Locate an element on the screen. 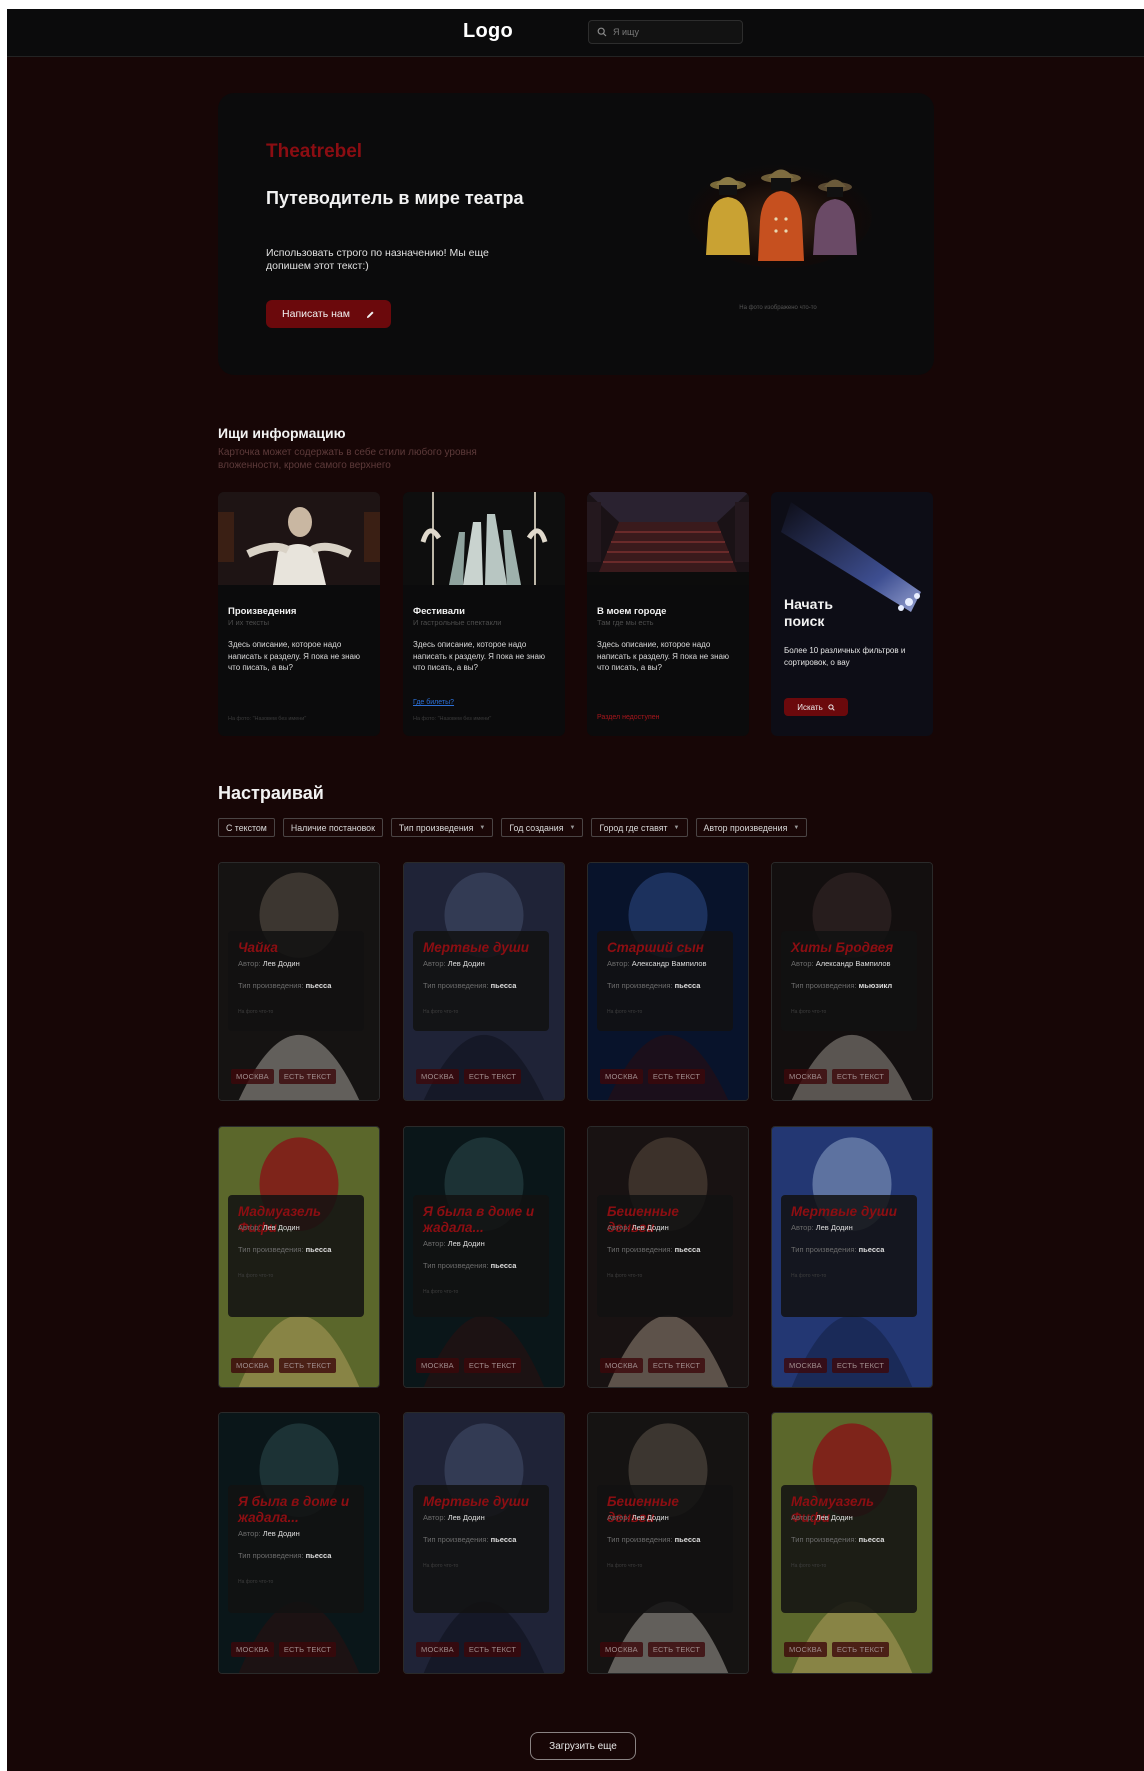 The image size is (1144, 1771). search-box is located at coordinates (665, 32).